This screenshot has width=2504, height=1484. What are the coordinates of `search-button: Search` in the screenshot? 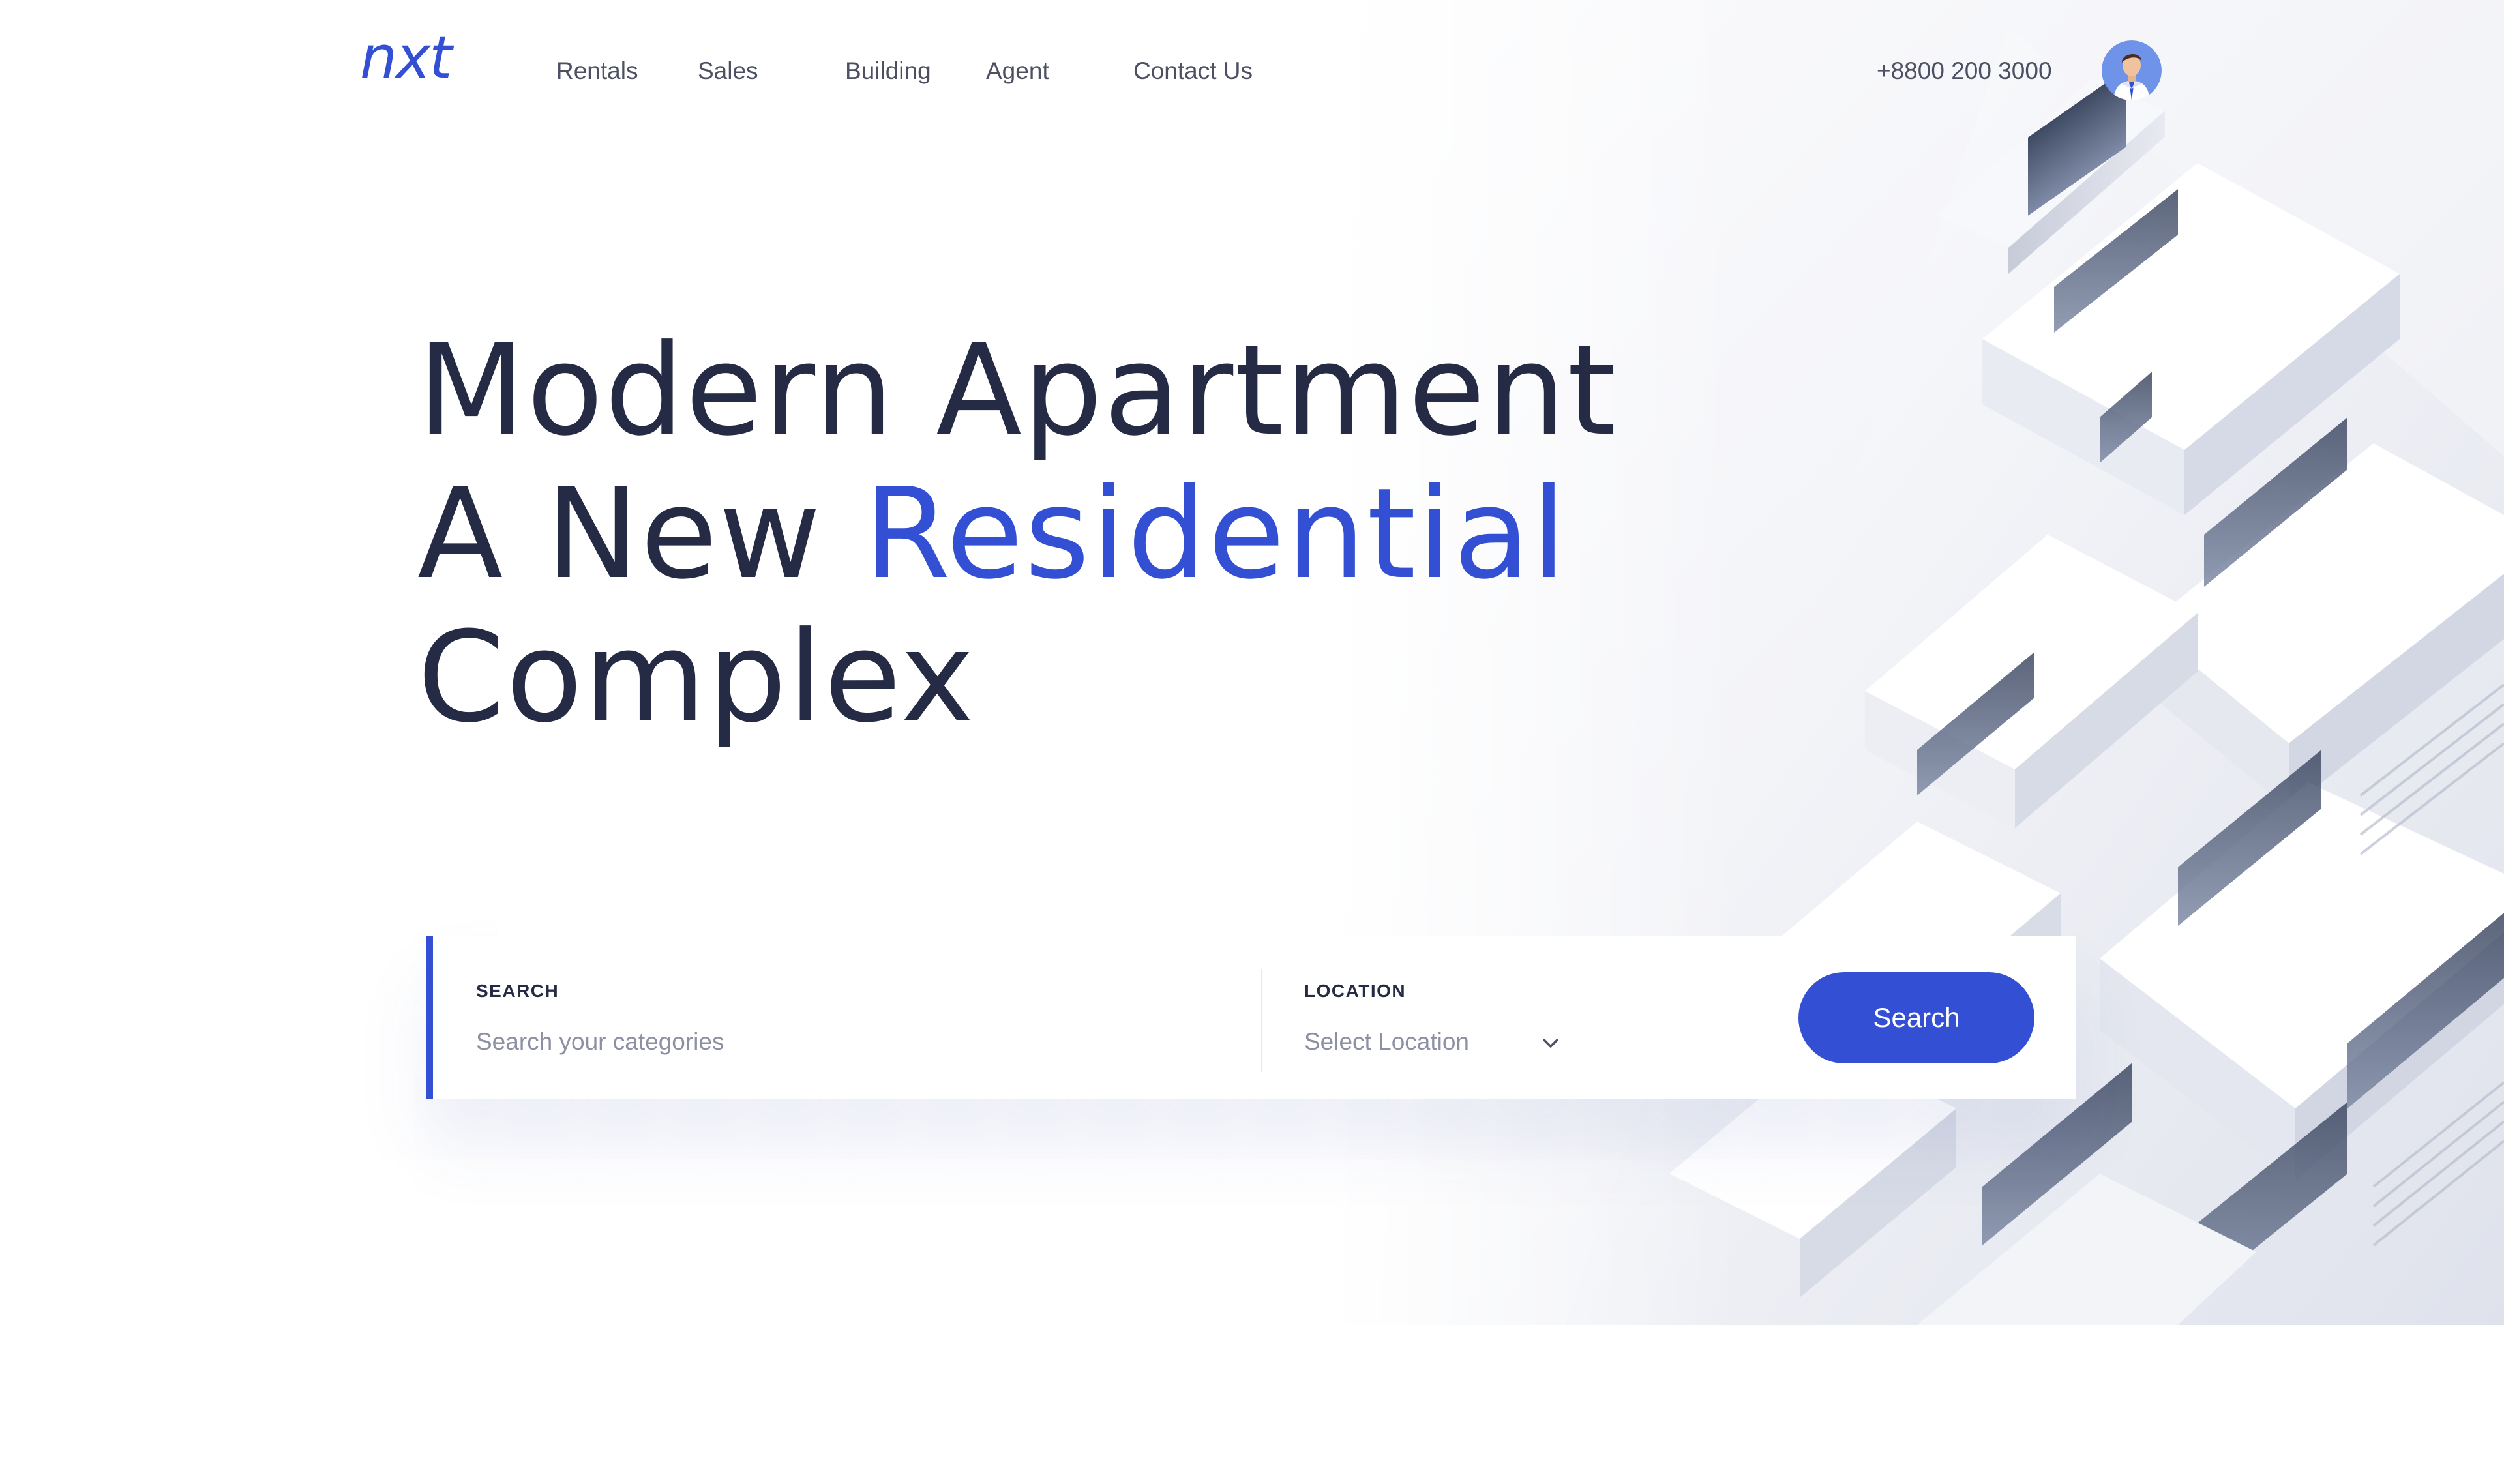 It's located at (1916, 1017).